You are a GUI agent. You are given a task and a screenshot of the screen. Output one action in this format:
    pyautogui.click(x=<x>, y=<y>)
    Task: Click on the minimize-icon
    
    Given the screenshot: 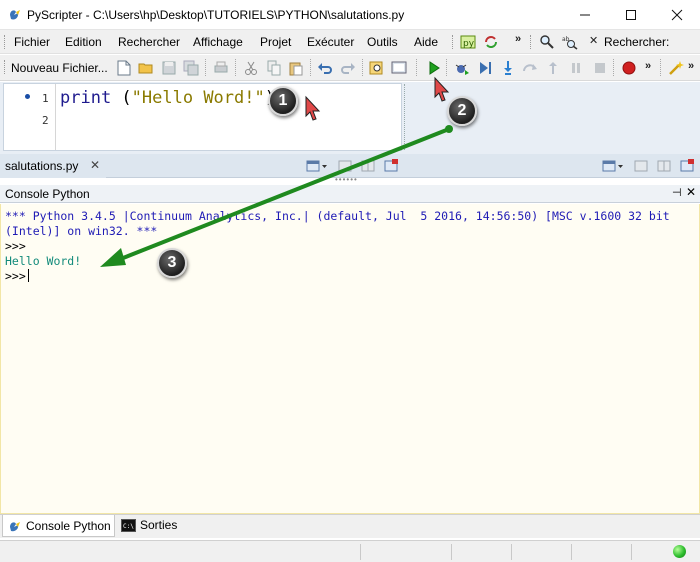 What is the action you would take?
    pyautogui.click(x=585, y=15)
    